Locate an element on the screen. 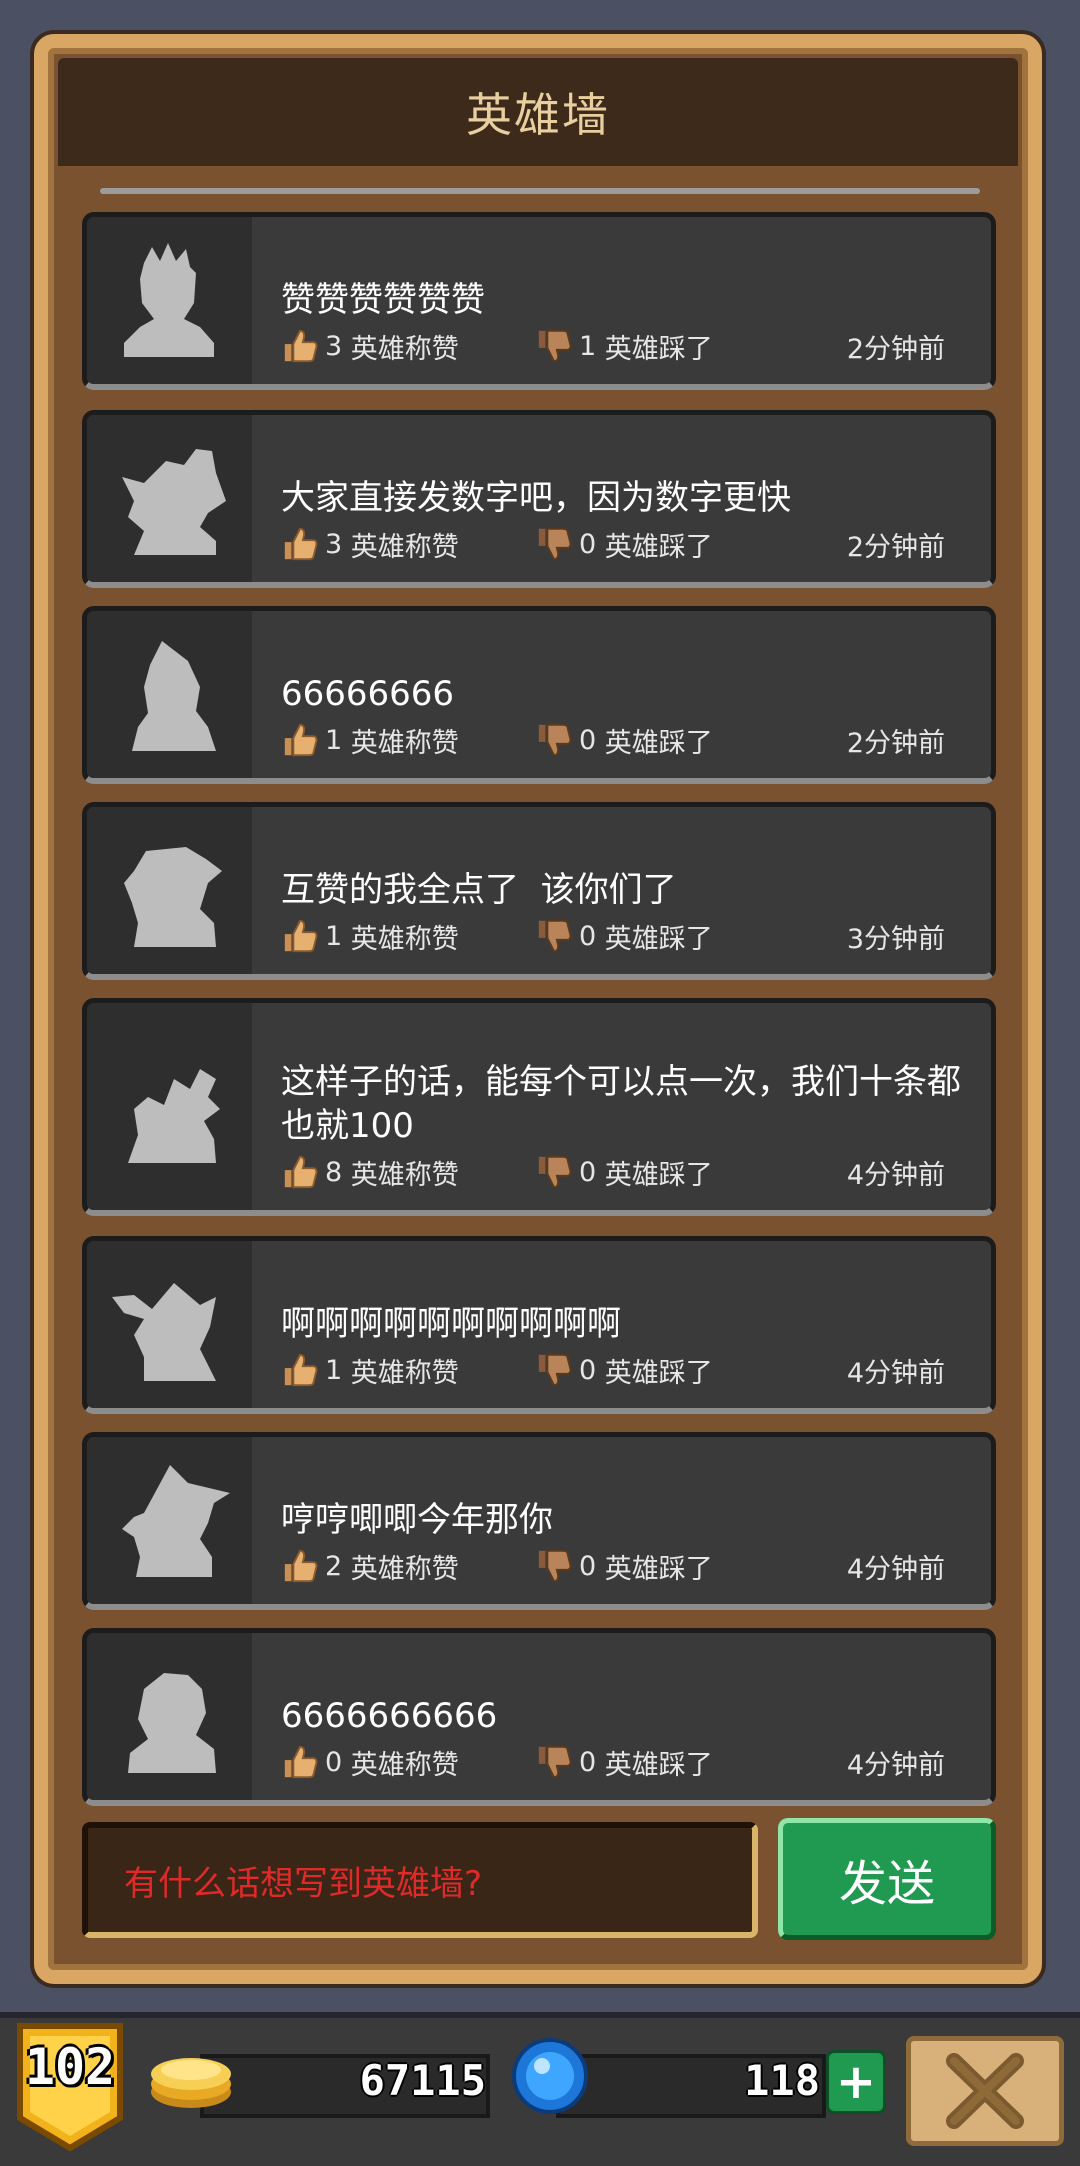 The image size is (1080, 2166). post-card: 66666666 1 英雄称赞 0 英雄踩了 2分钟前 is located at coordinates (539, 695).